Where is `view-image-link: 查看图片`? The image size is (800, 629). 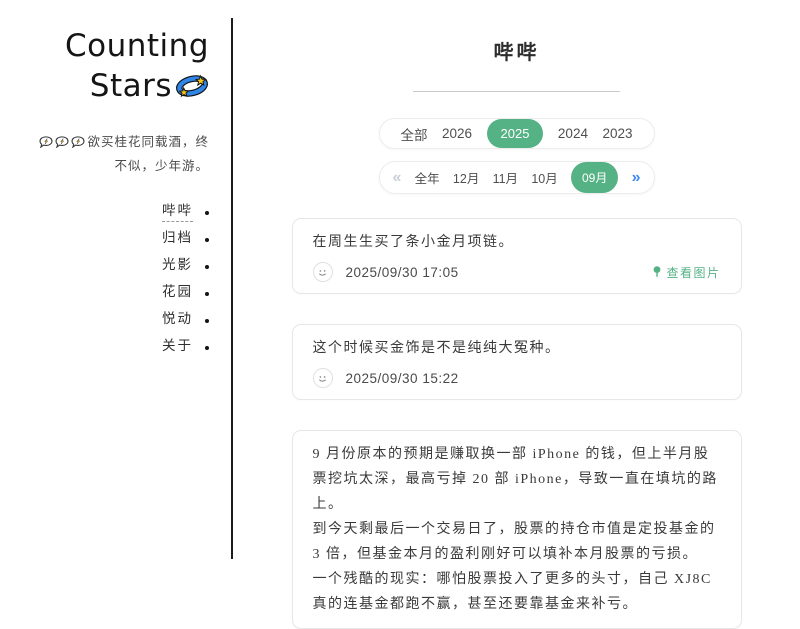 view-image-link: 查看图片 is located at coordinates (686, 272).